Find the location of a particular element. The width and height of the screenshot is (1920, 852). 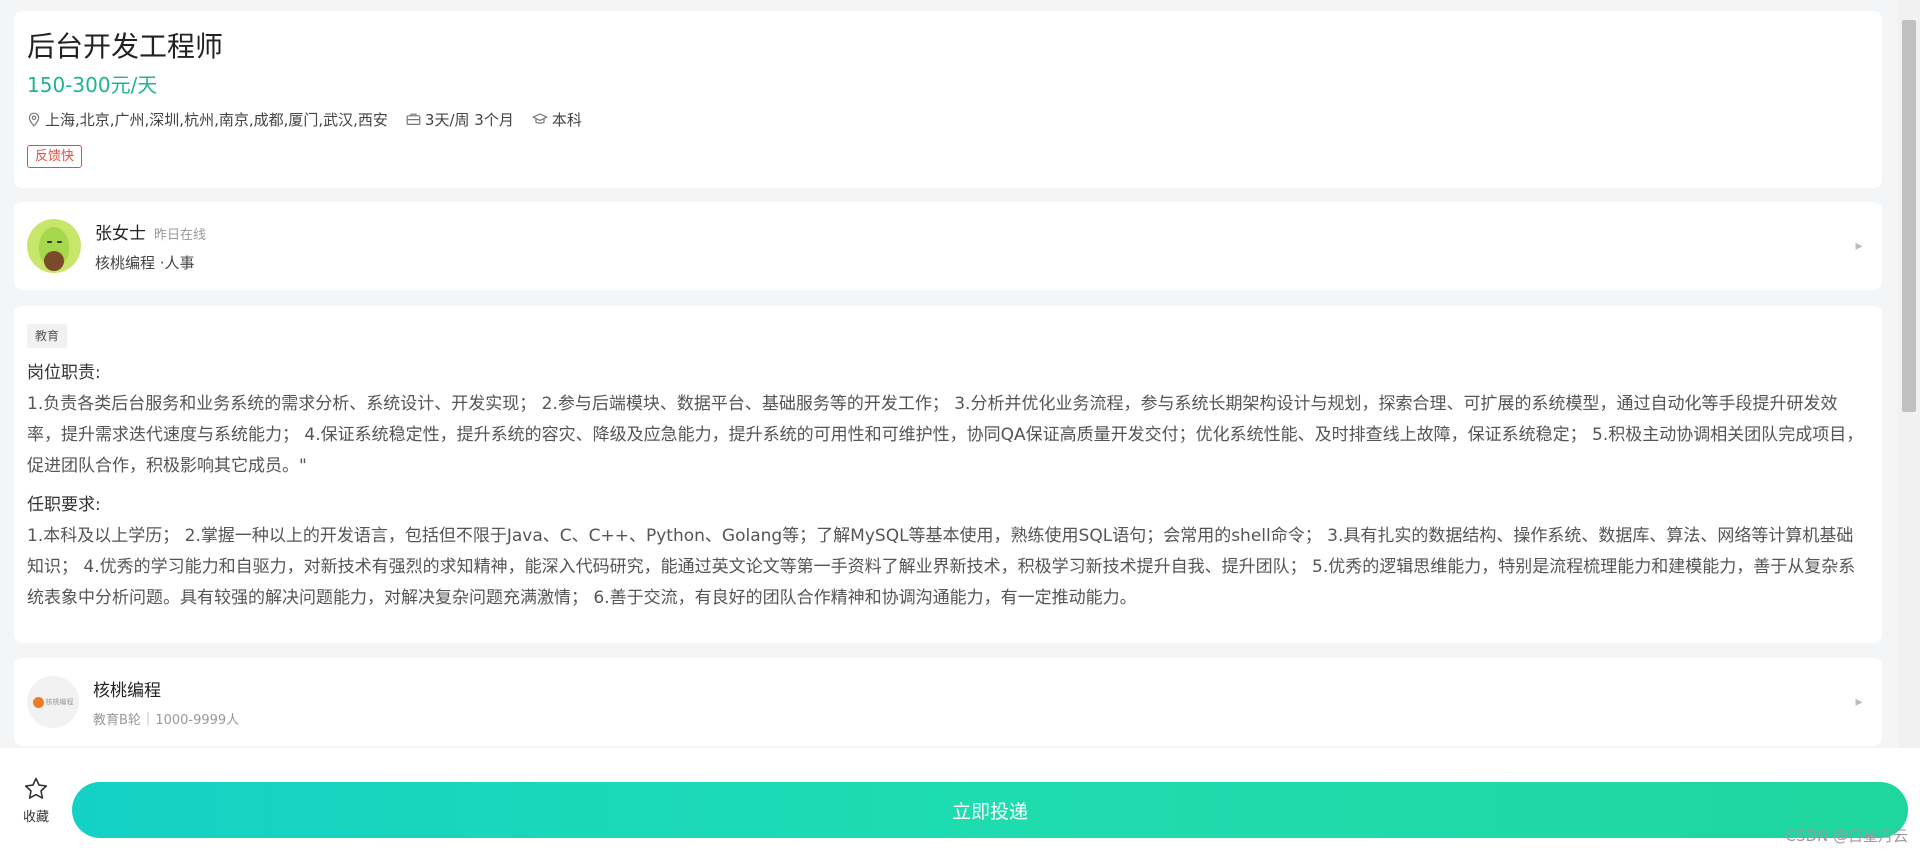

location-pin-icon is located at coordinates (34, 119).